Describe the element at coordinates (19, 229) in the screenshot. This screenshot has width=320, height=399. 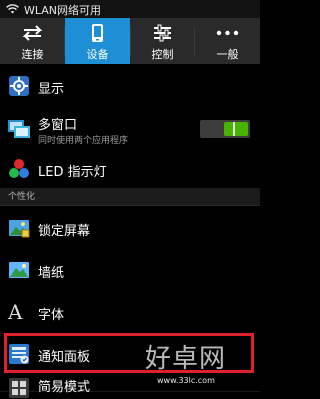
I see `lock-screen-icon` at that location.